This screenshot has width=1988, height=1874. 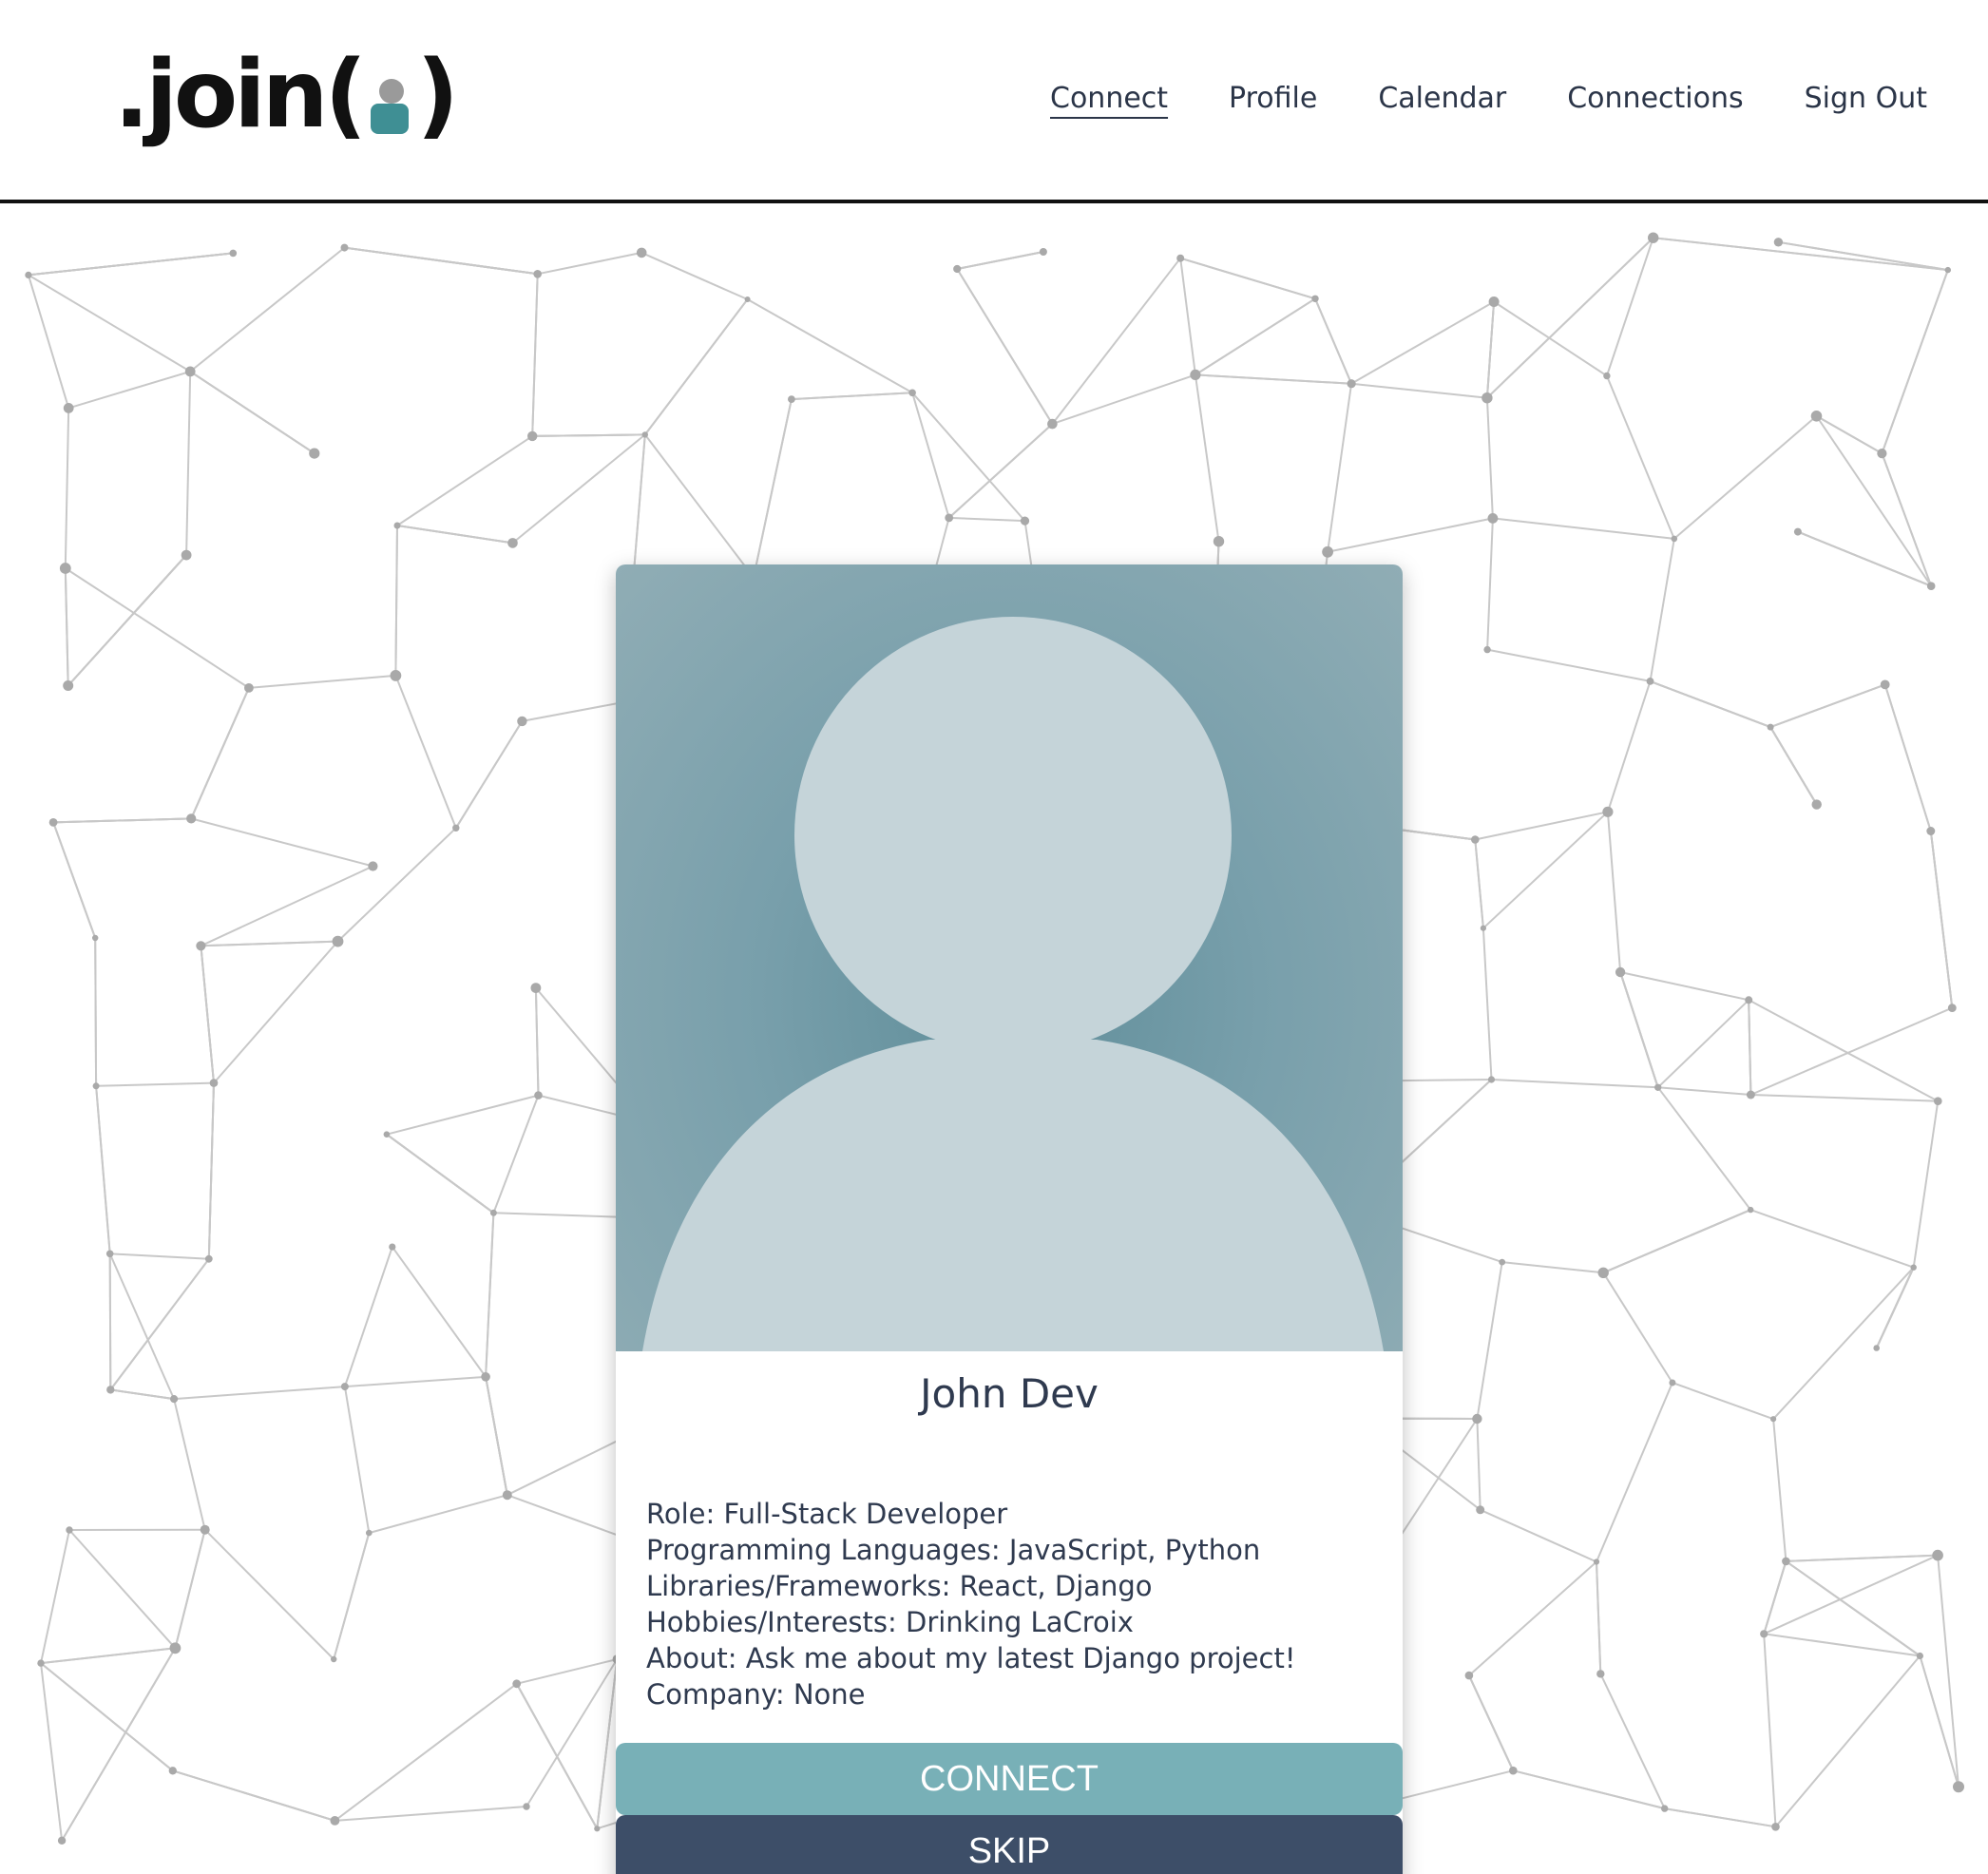 I want to click on nav-sign-out: Sign Out, so click(x=1866, y=98).